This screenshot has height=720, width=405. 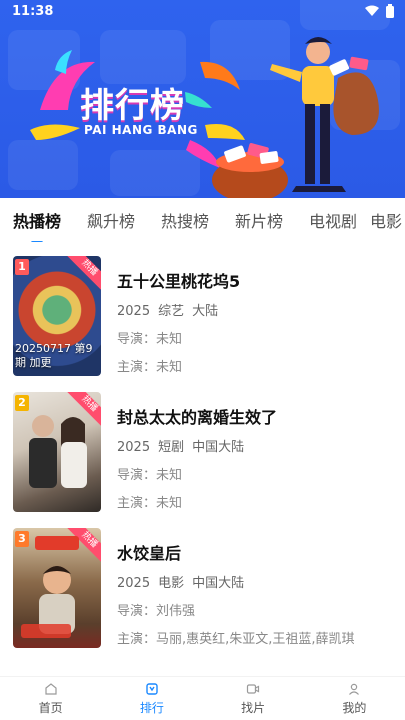 I want to click on item-genre: 电影, so click(x=171, y=583).